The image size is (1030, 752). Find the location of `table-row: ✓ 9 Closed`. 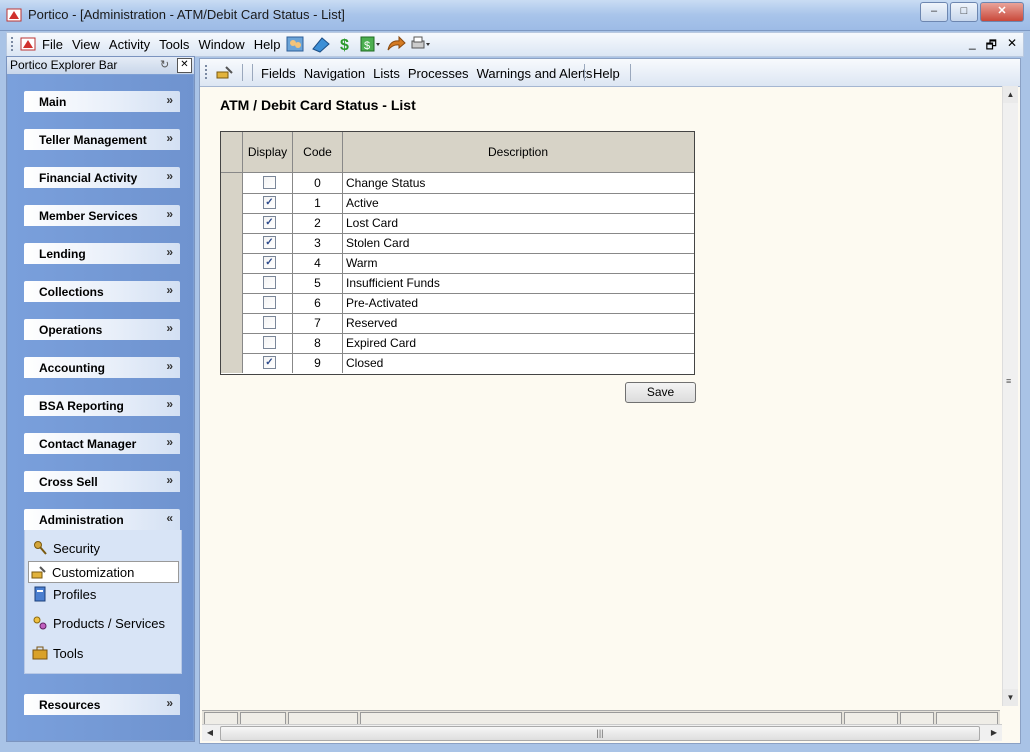

table-row: ✓ 9 Closed is located at coordinates (457, 363).